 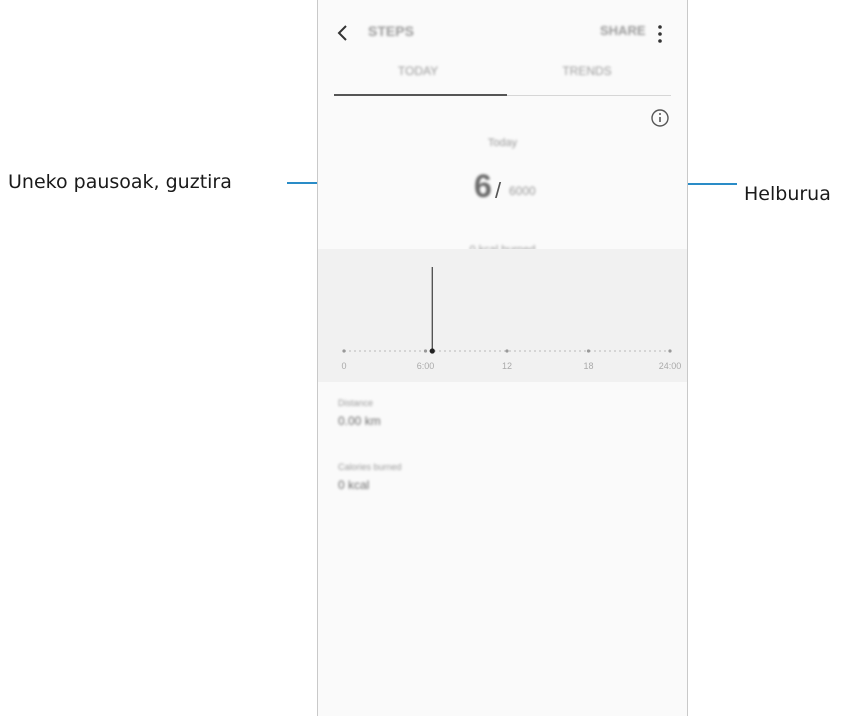 I want to click on period-label: Today, so click(x=502, y=143).